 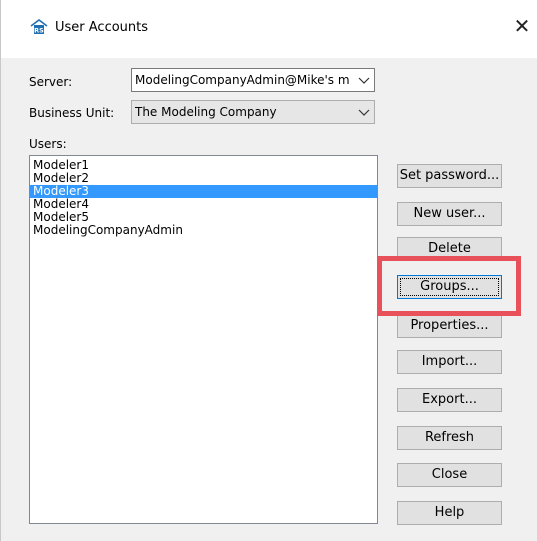 I want to click on business-unit-dropdown: The Modeling Company, so click(x=253, y=112).